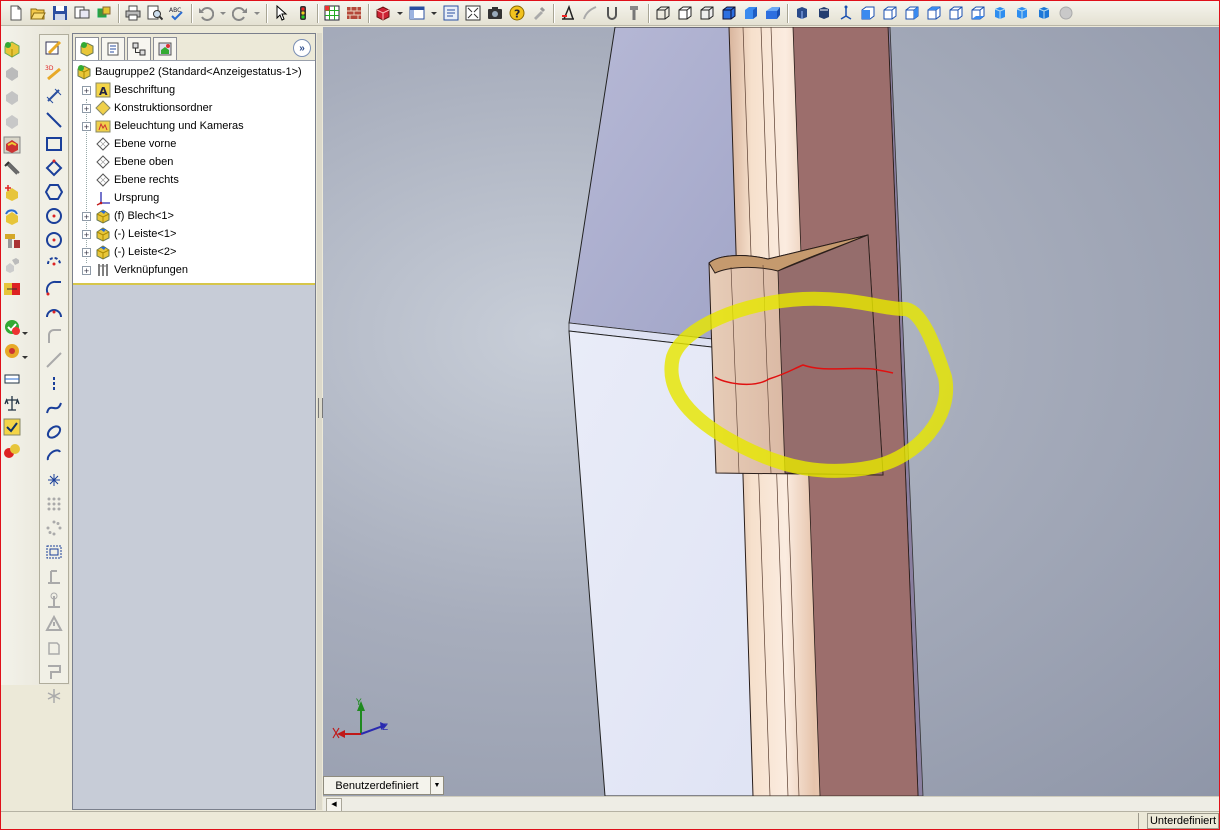  I want to click on print-icon, so click(133, 13).